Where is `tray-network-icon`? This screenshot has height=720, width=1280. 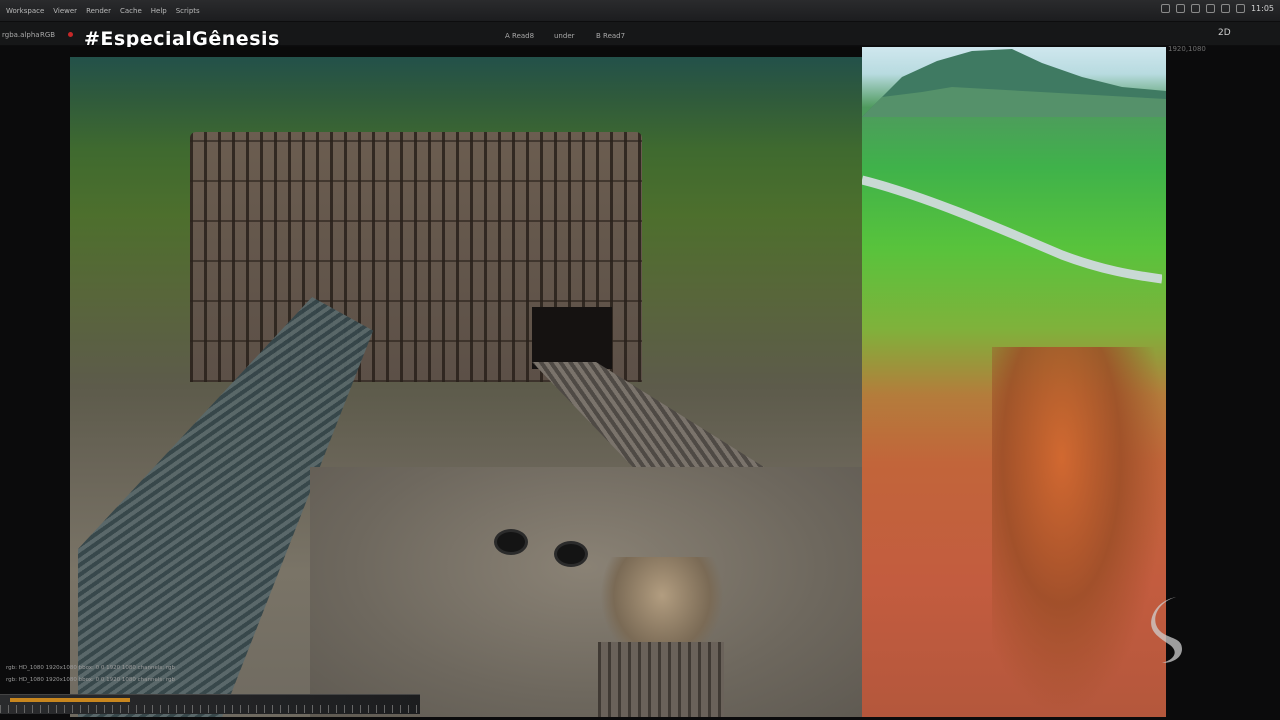 tray-network-icon is located at coordinates (1195, 8).